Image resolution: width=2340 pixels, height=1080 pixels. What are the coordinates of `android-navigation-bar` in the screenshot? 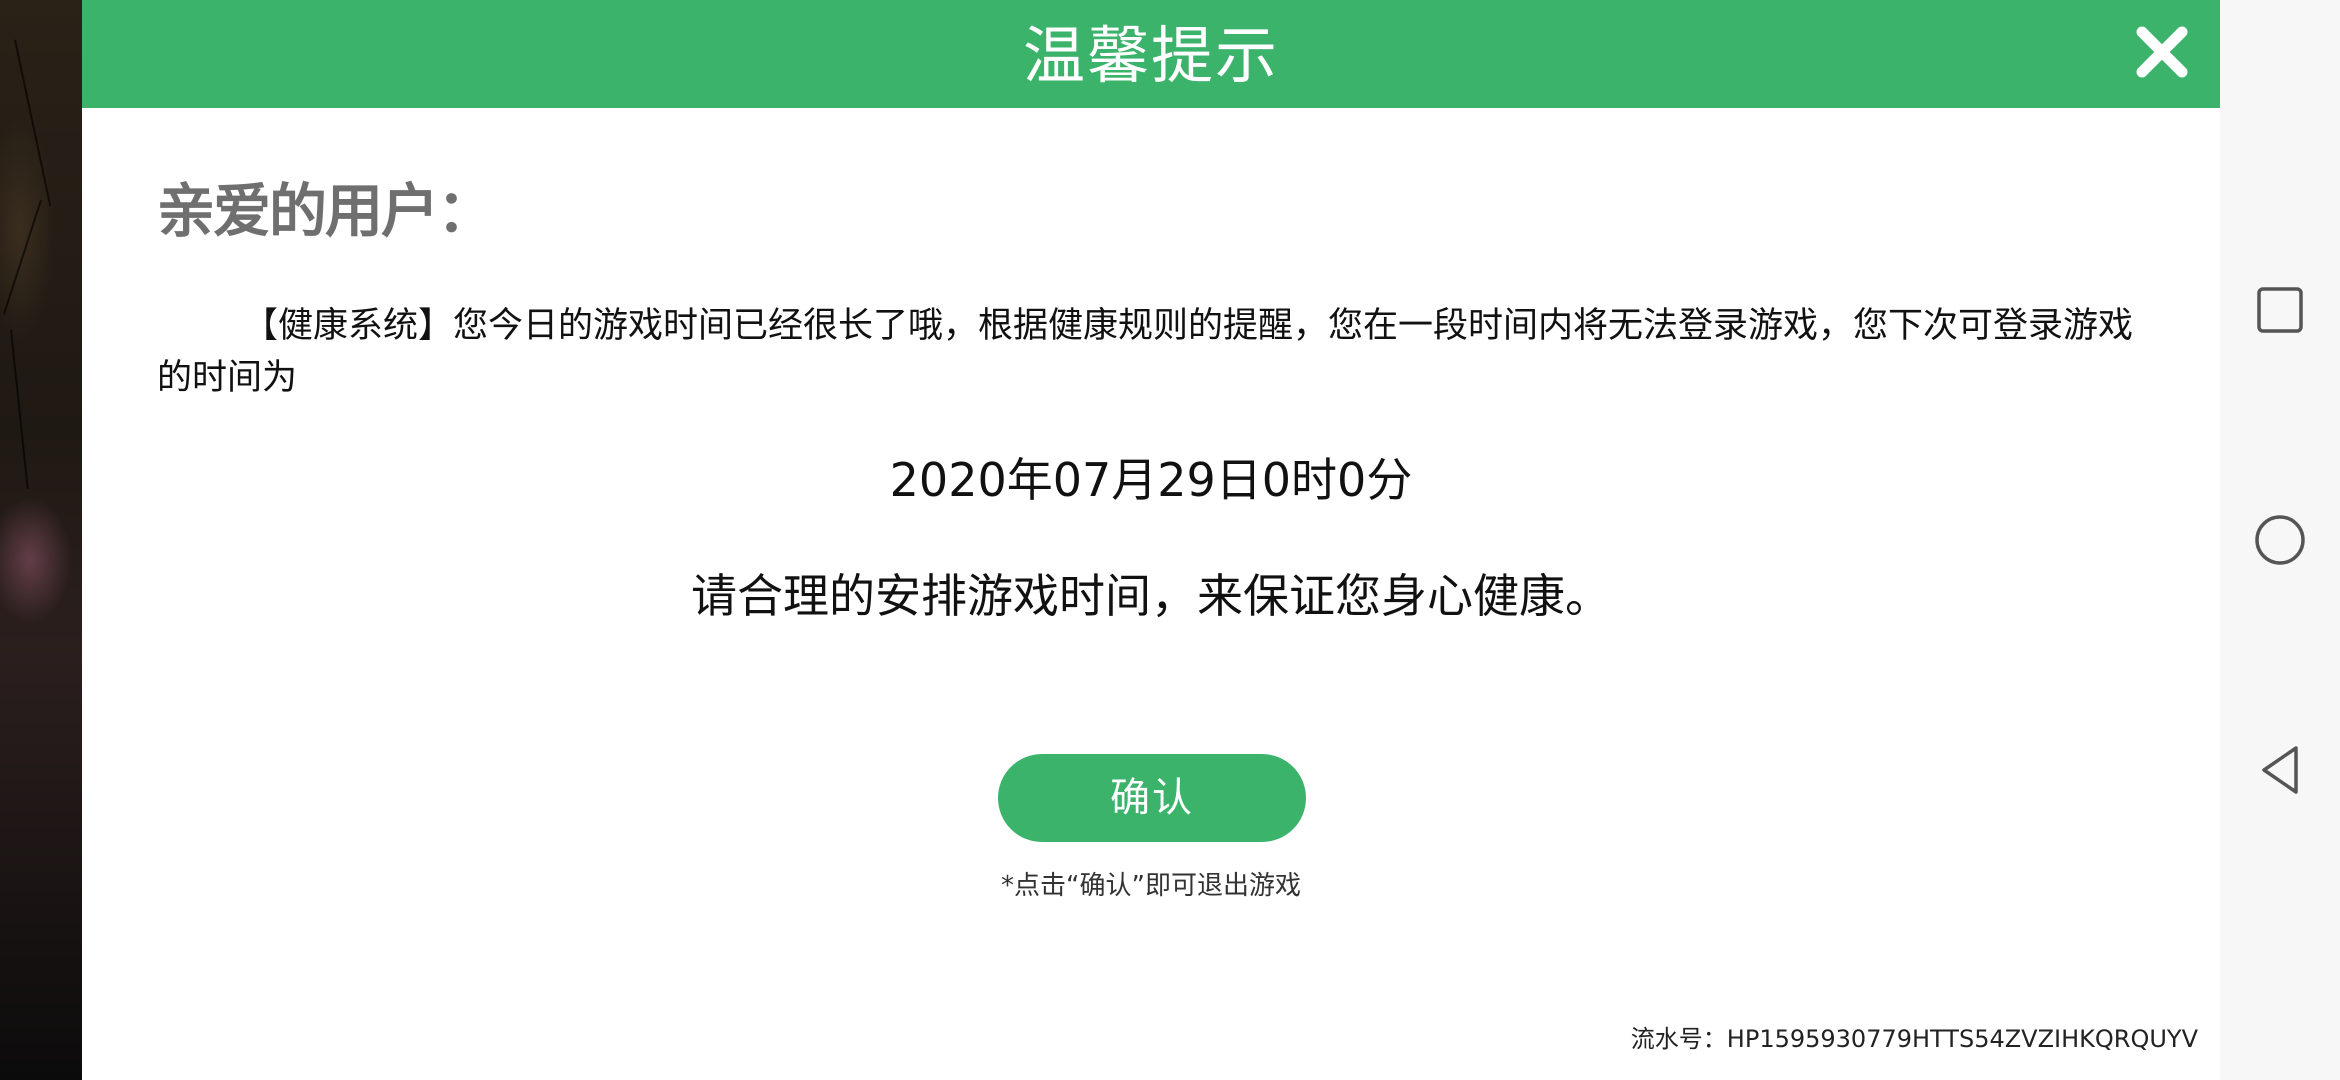 It's located at (2280, 540).